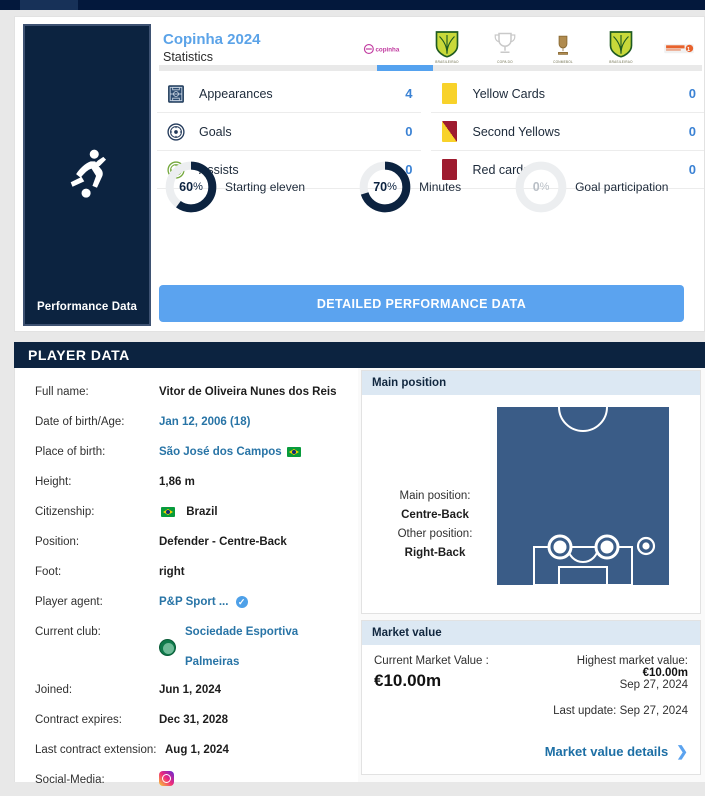 The width and height of the screenshot is (705, 796). What do you see at coordinates (289, 94) in the screenshot?
I see `stat-row-appearances: Appearances 4` at bounding box center [289, 94].